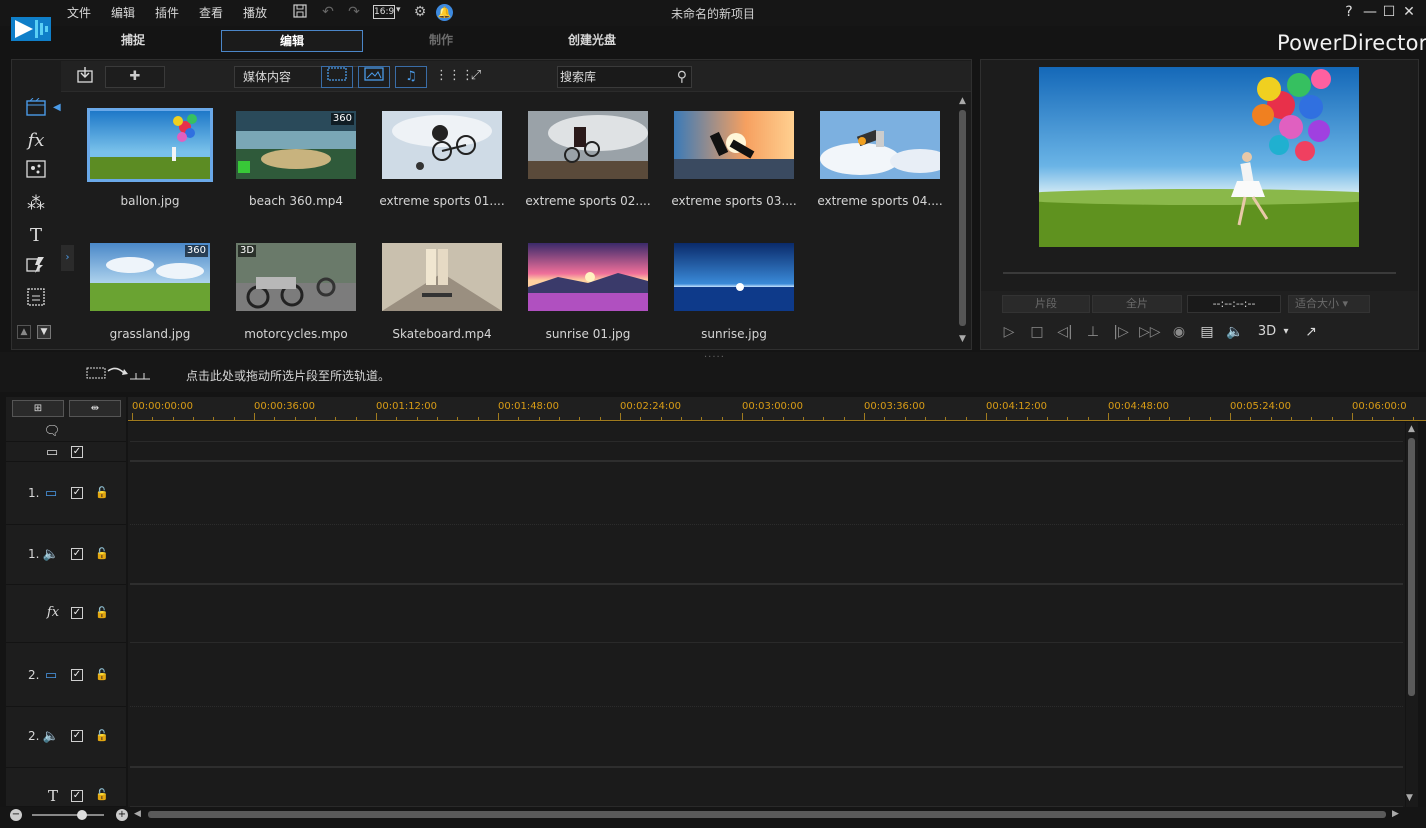  What do you see at coordinates (1093, 332) in the screenshot?
I see `split-icon: ⊥` at bounding box center [1093, 332].